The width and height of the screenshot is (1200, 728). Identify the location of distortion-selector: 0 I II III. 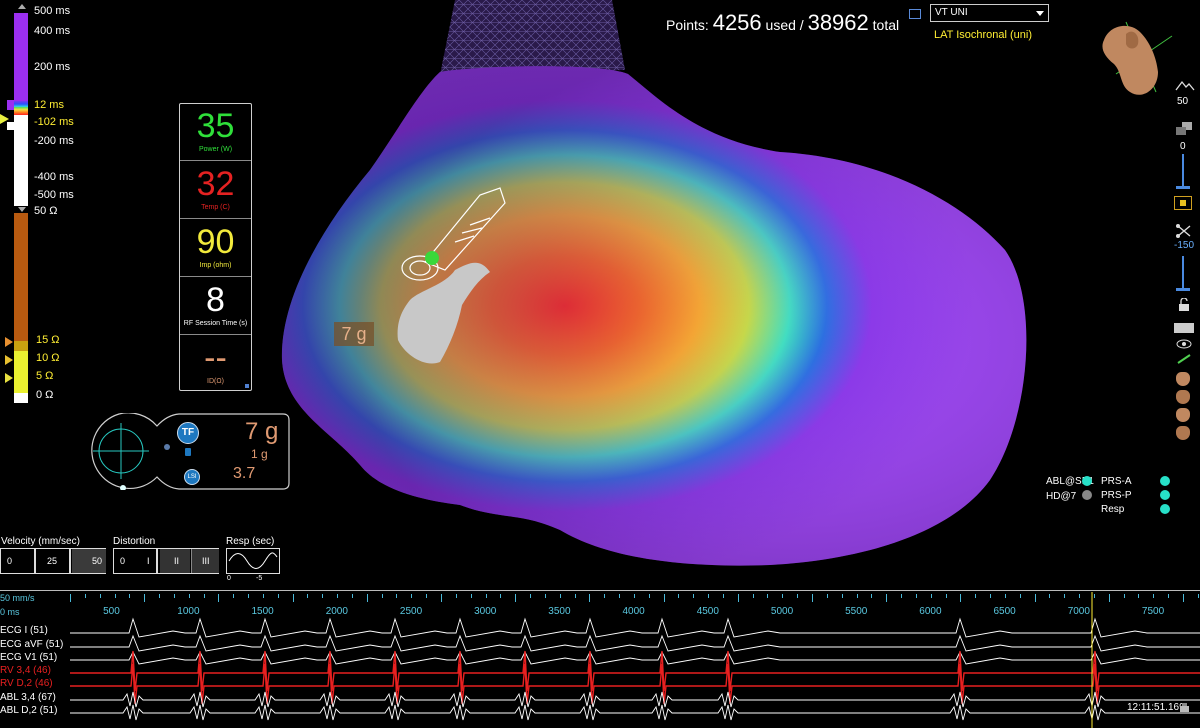
(166, 561).